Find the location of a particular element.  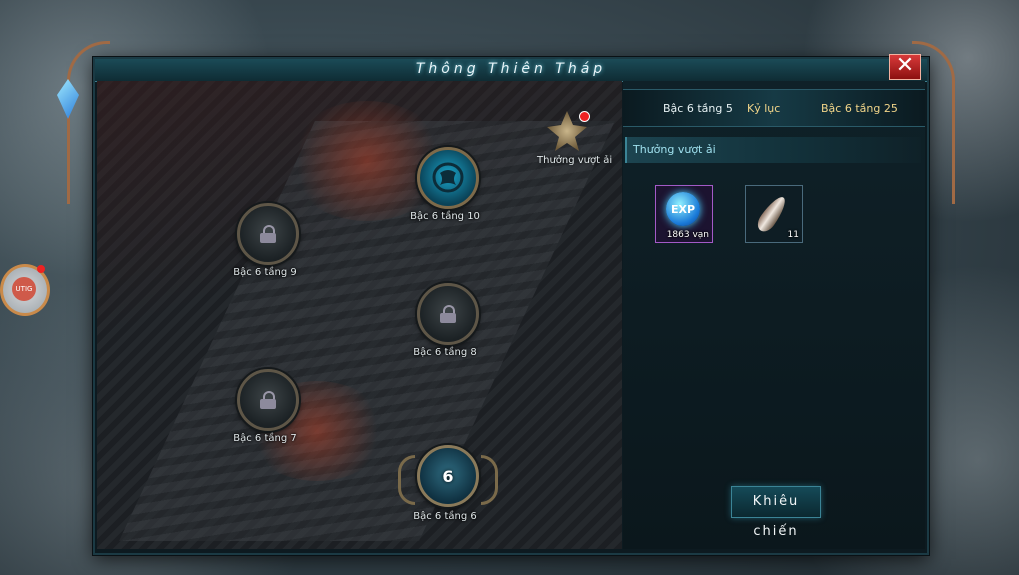

dragon-emblem-icon is located at coordinates (448, 177).